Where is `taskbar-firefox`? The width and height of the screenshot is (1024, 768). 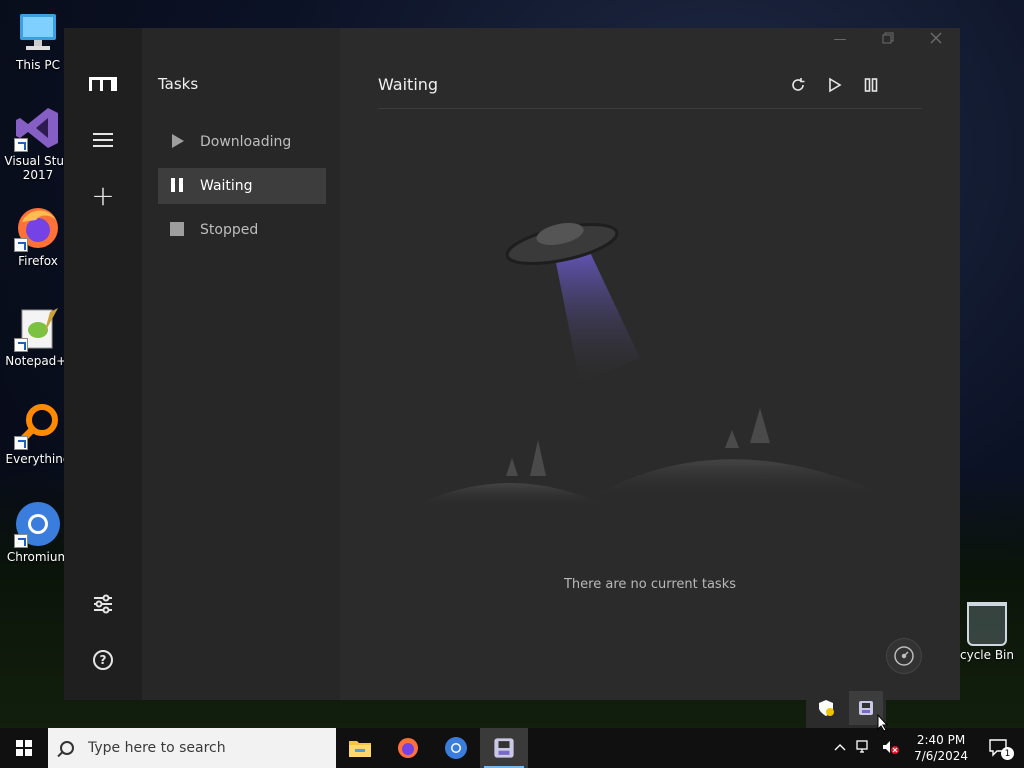 taskbar-firefox is located at coordinates (408, 748).